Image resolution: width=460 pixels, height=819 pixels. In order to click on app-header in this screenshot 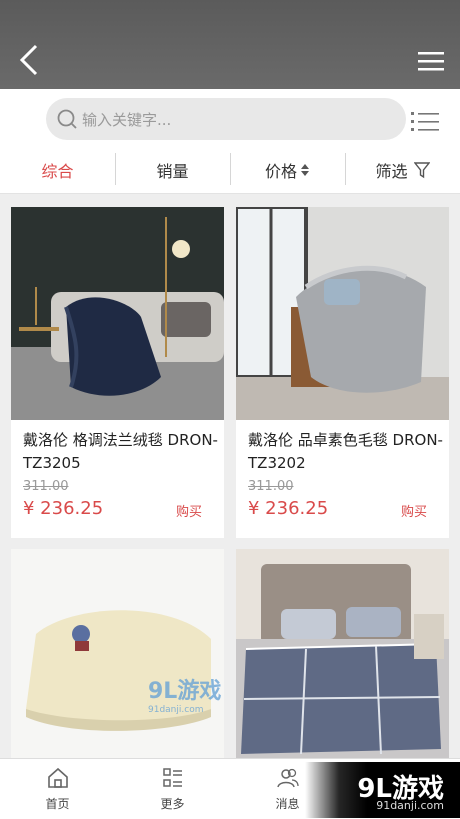, I will do `click(230, 44)`.